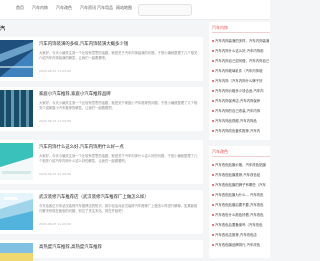 The height and width of the screenshot is (261, 320). Describe the element at coordinates (241, 174) in the screenshot. I see `sidebar-link: 汽车改色贴膜推荐,汽车改色贴` at that location.